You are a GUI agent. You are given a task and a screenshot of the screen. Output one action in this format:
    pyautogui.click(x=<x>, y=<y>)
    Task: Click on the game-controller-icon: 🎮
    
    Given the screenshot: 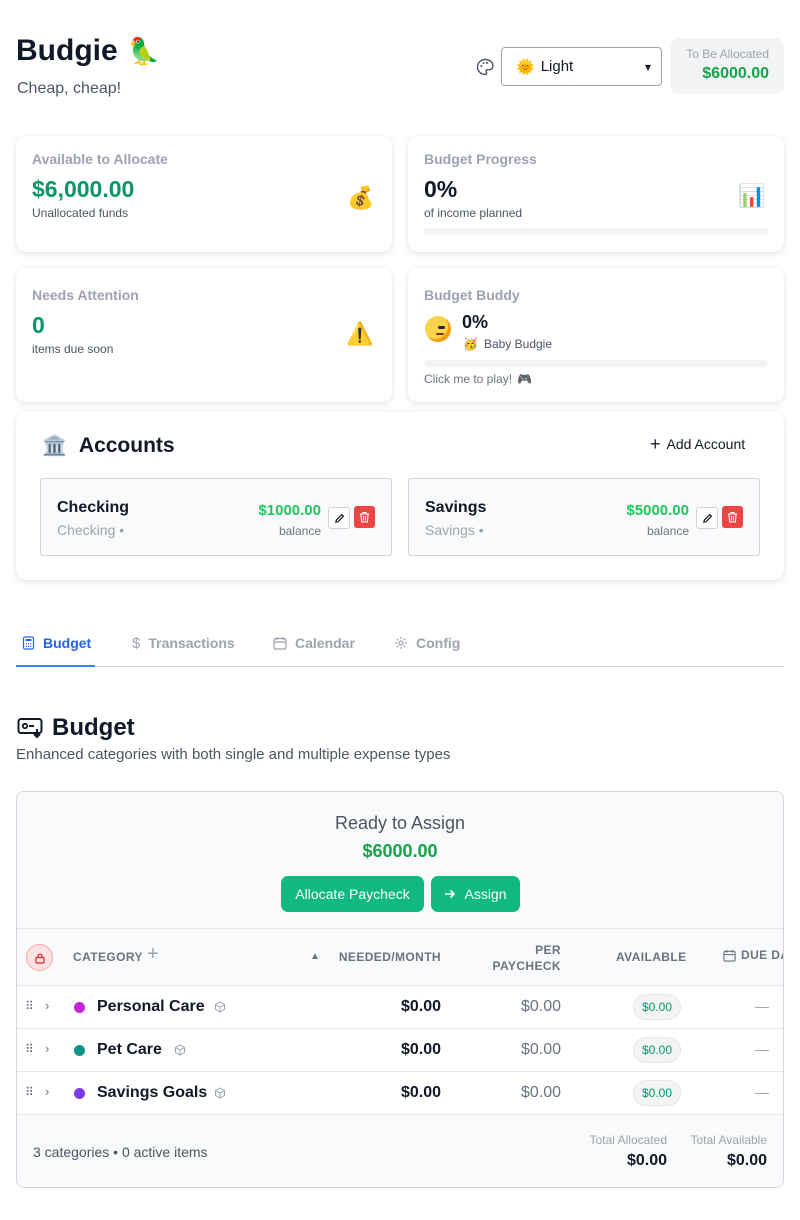 What is the action you would take?
    pyautogui.click(x=524, y=379)
    